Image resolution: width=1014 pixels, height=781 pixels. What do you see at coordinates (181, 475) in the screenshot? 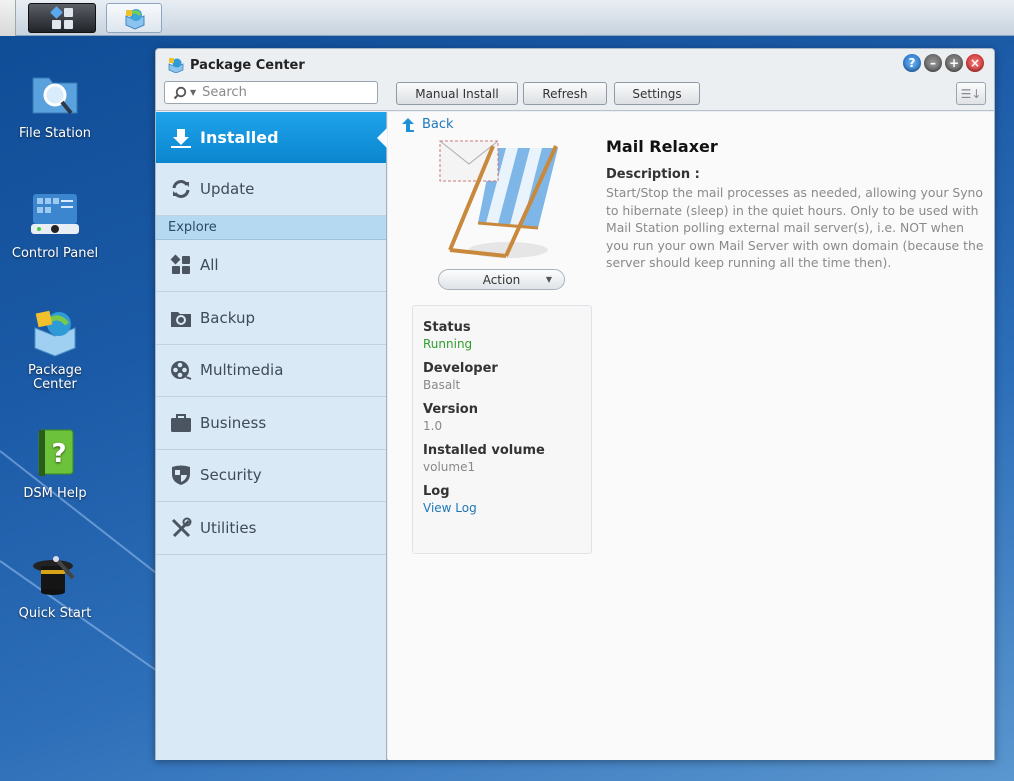
I see `shield-icon` at bounding box center [181, 475].